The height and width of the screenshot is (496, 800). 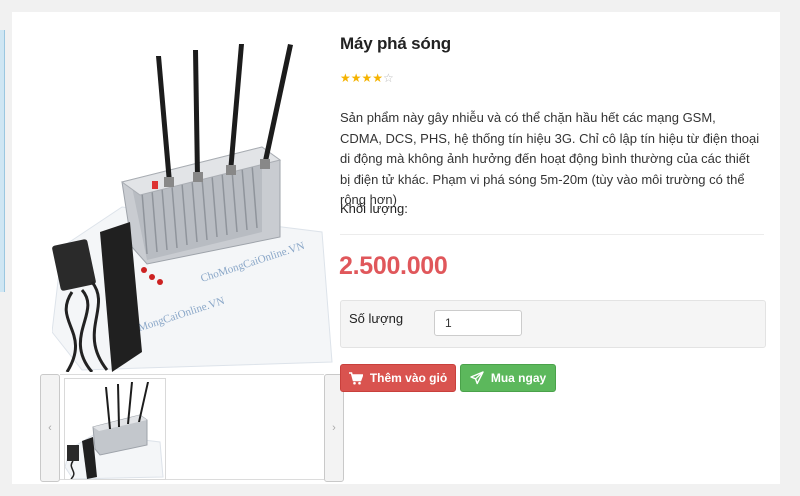 I want to click on thumbnail-prev-button: ‹, so click(x=50, y=428).